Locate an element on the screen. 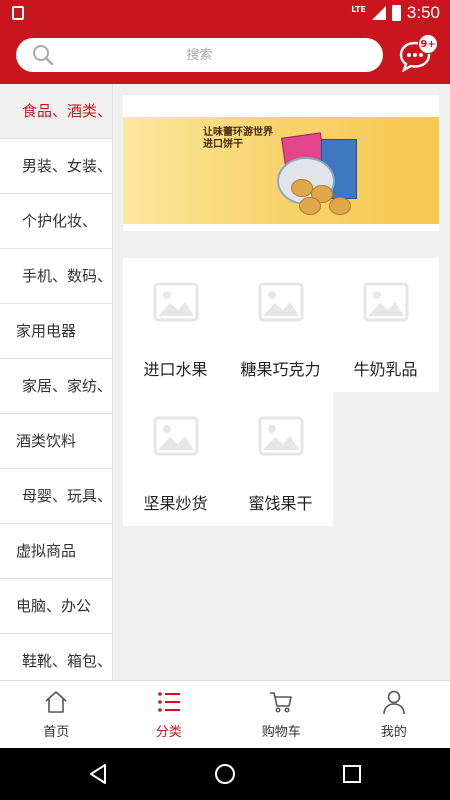 The width and height of the screenshot is (450, 800). sidebar-item-phones: 手机、数码、 is located at coordinates (56, 276).